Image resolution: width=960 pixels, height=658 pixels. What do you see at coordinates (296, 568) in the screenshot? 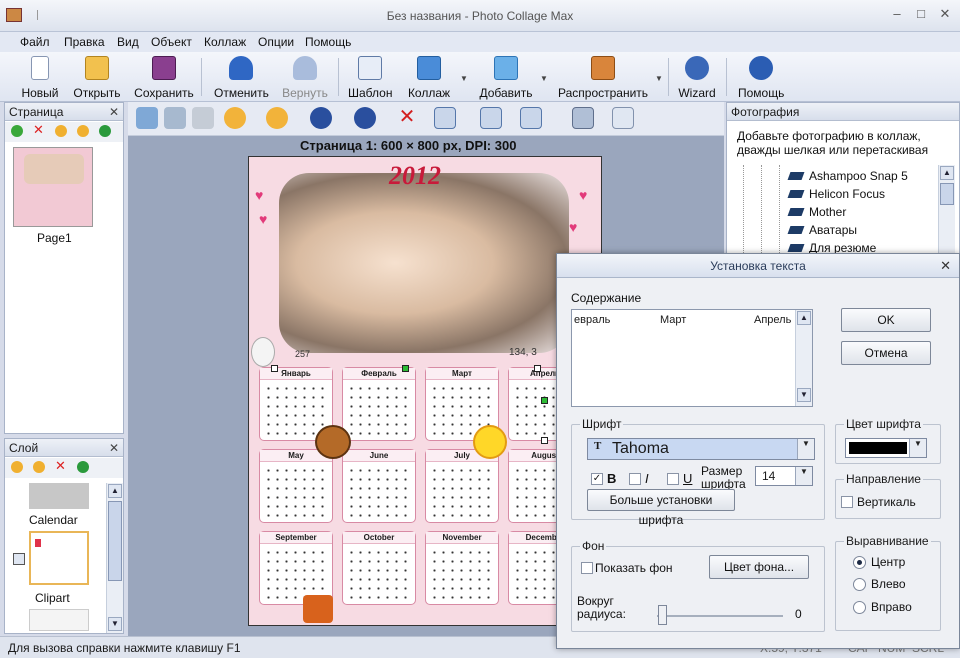
I see `month-calendar: September` at bounding box center [296, 568].